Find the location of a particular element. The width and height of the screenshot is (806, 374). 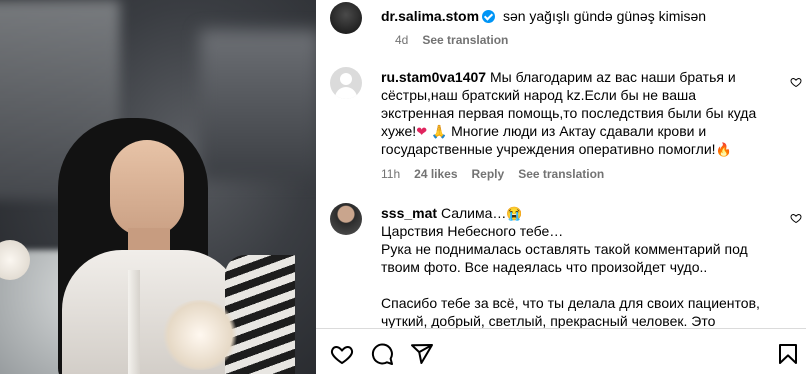

comment-see-translation: See translation is located at coordinates (561, 174).